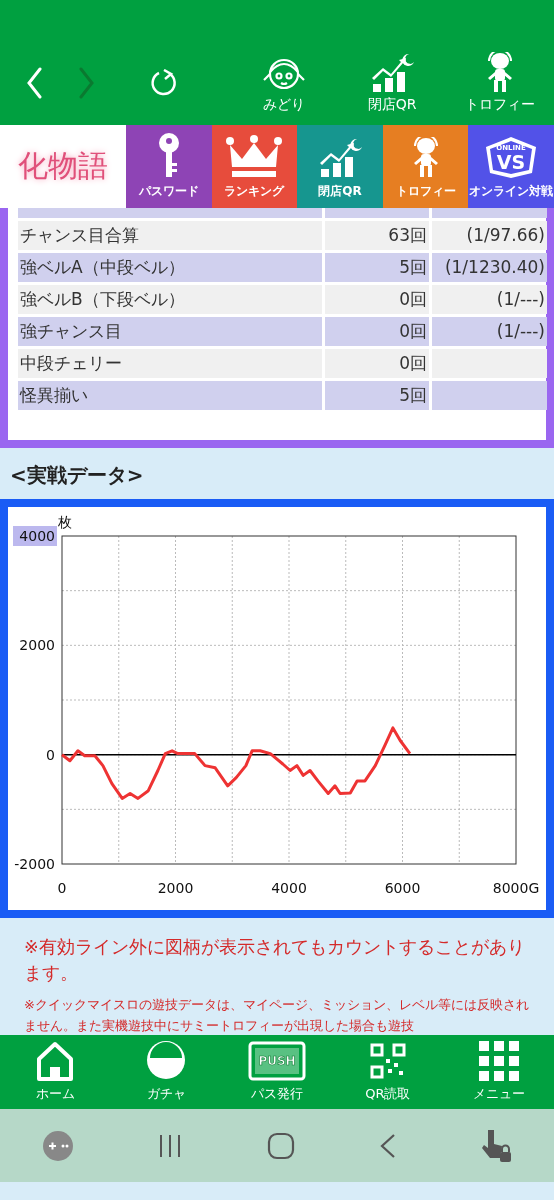 Image resolution: width=554 pixels, height=1200 pixels. I want to click on x-tick-label: 8000G, so click(516, 888).